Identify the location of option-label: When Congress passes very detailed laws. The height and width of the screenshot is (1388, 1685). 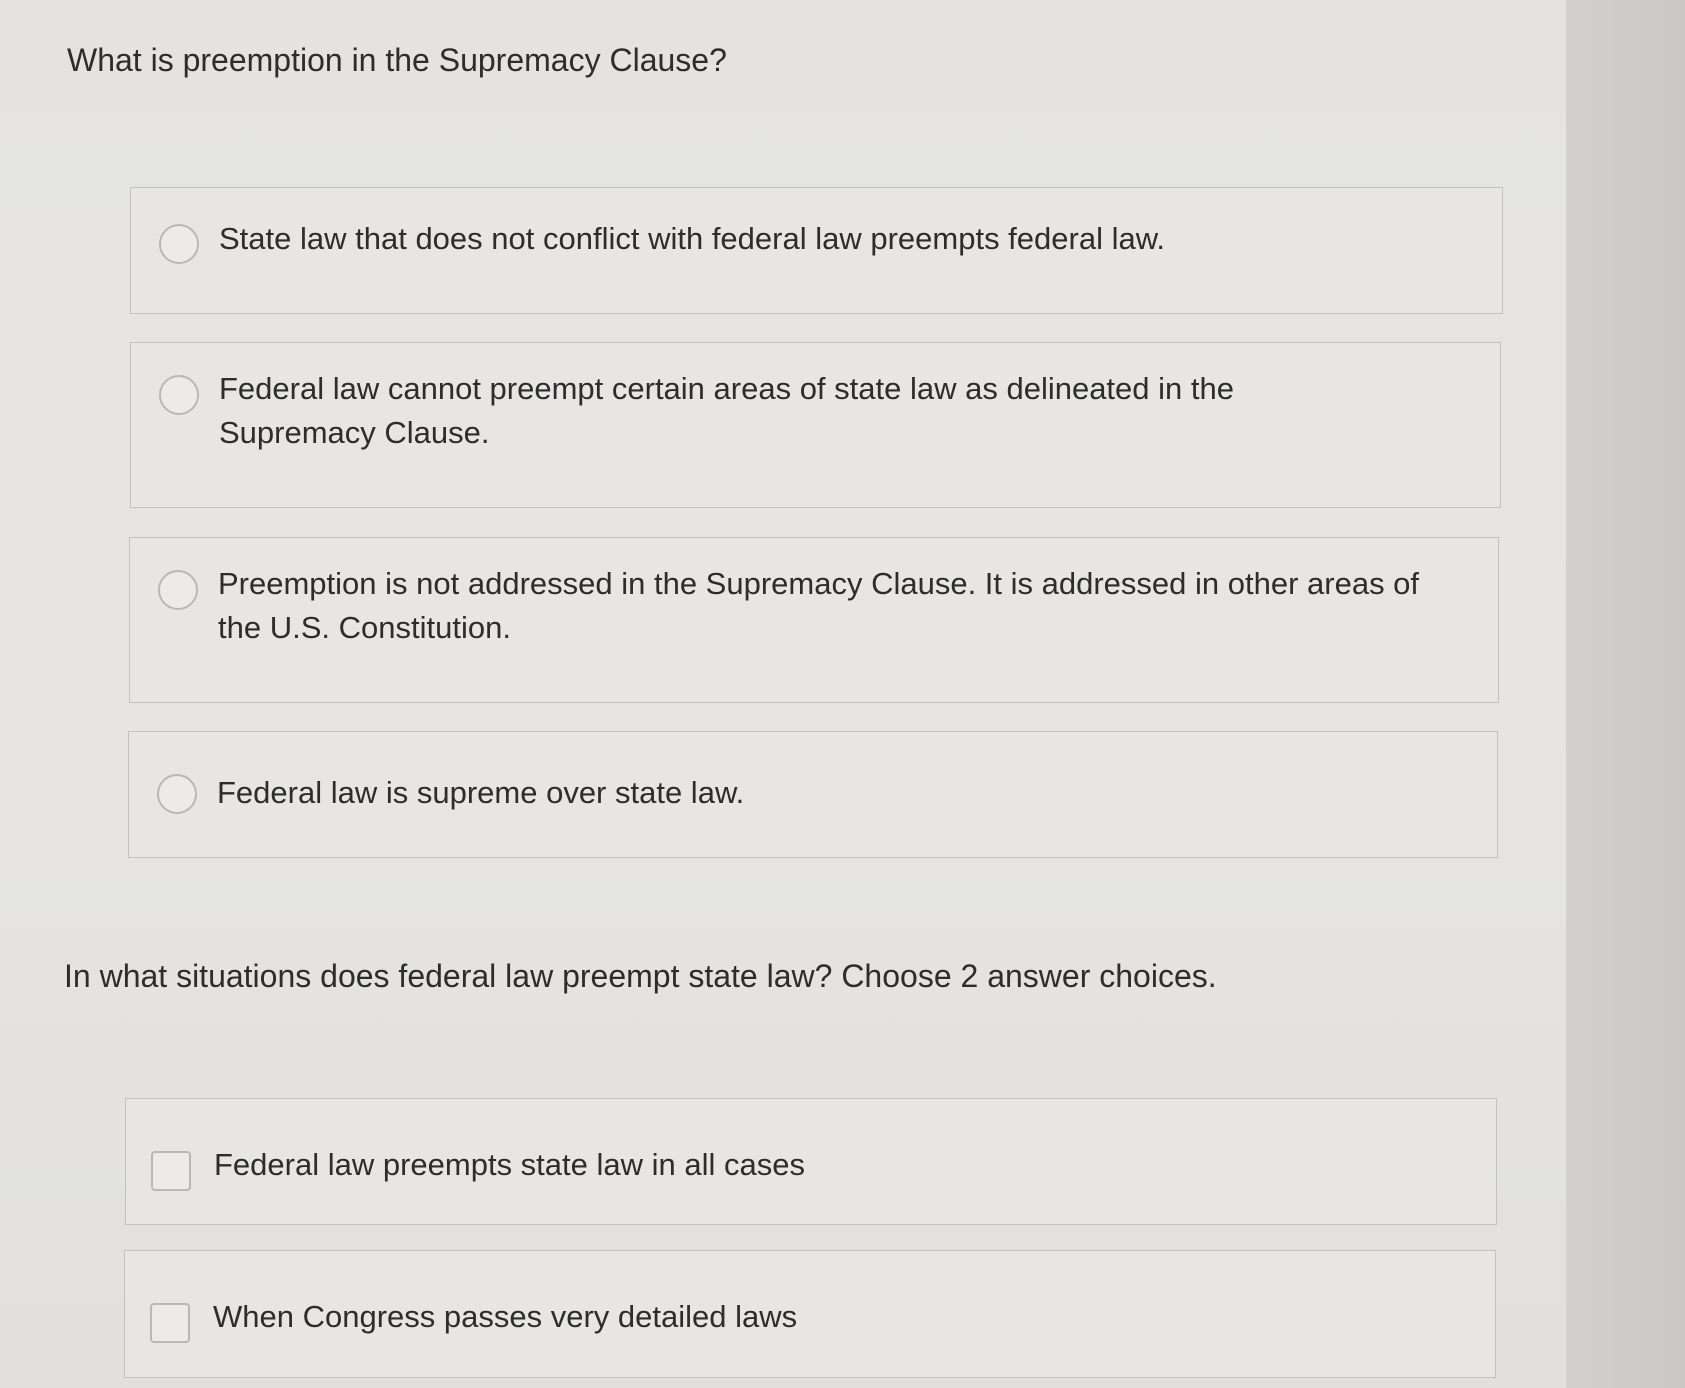
(505, 1316).